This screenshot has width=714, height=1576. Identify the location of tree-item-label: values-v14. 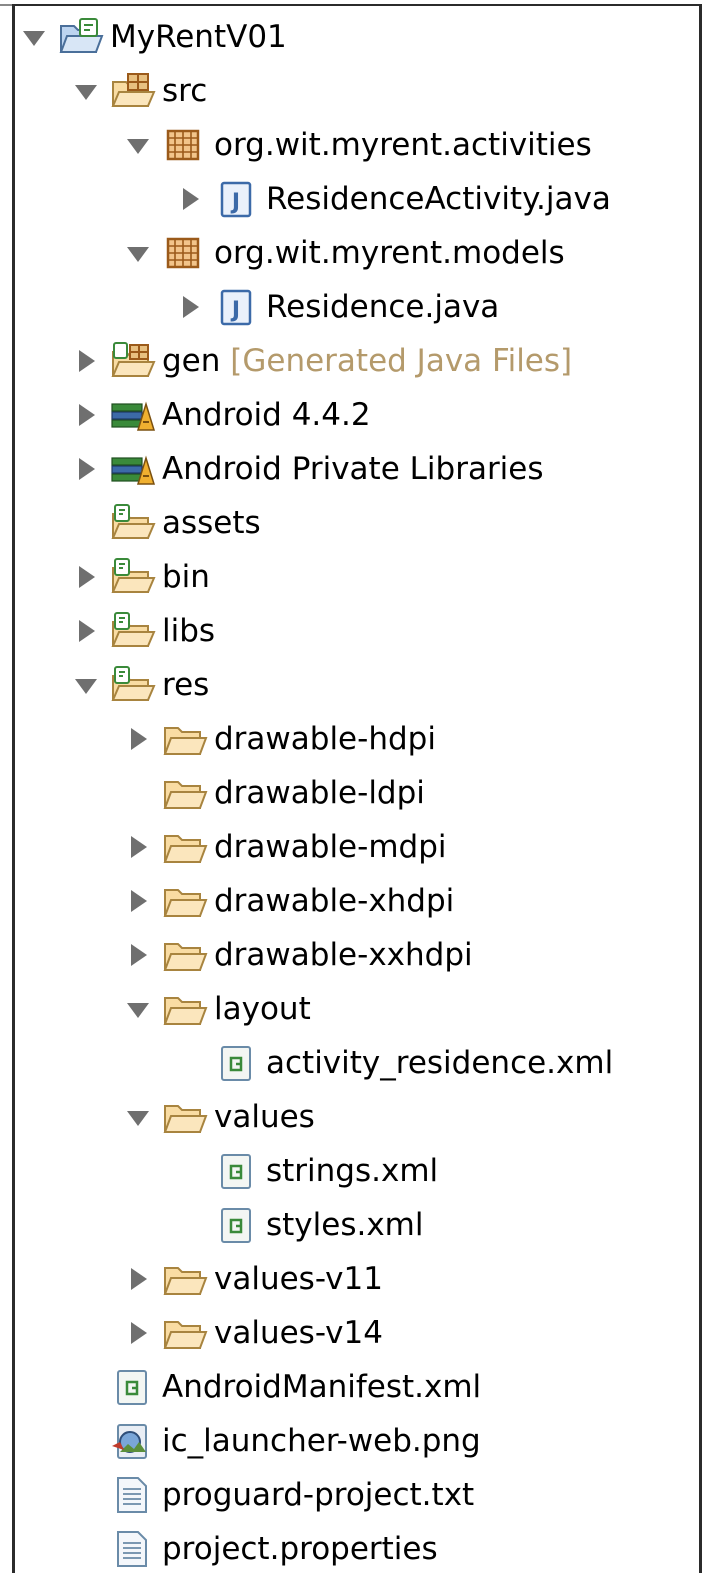
(298, 1333).